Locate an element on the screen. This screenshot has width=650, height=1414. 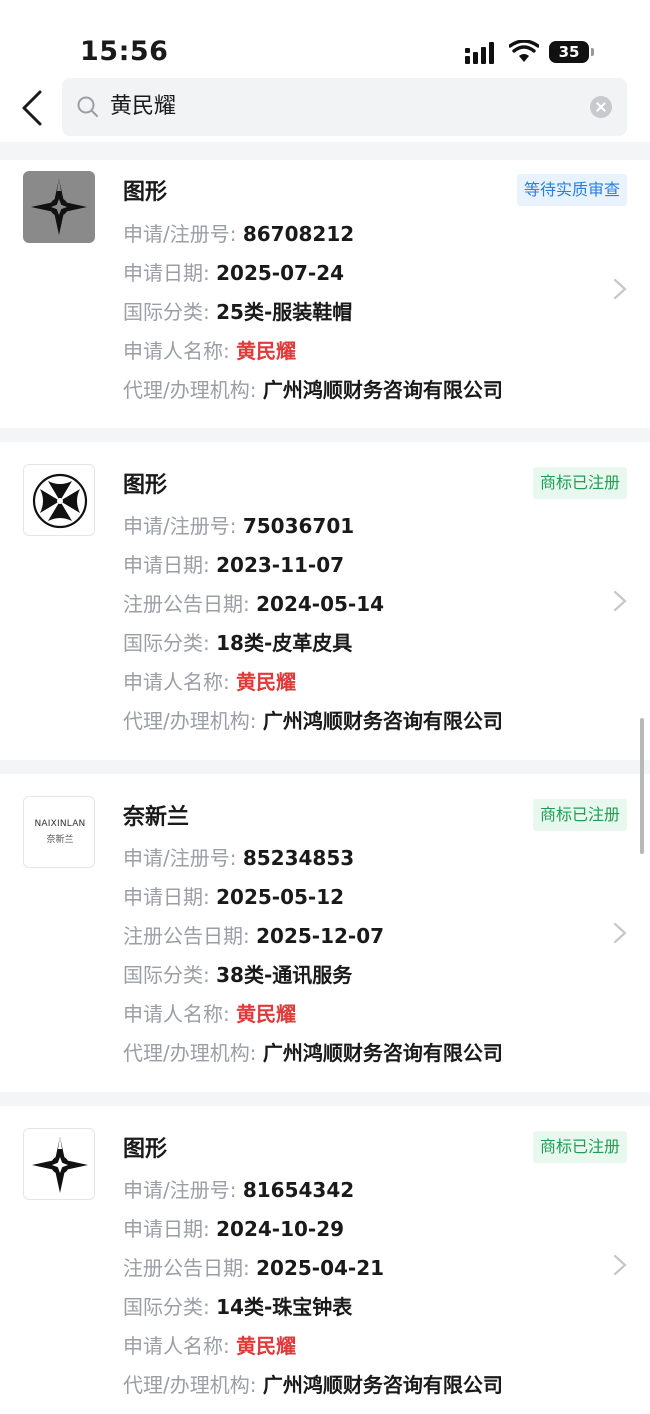
field-apply-date: 申请日期: 2024-10-29 is located at coordinates (234, 1229).